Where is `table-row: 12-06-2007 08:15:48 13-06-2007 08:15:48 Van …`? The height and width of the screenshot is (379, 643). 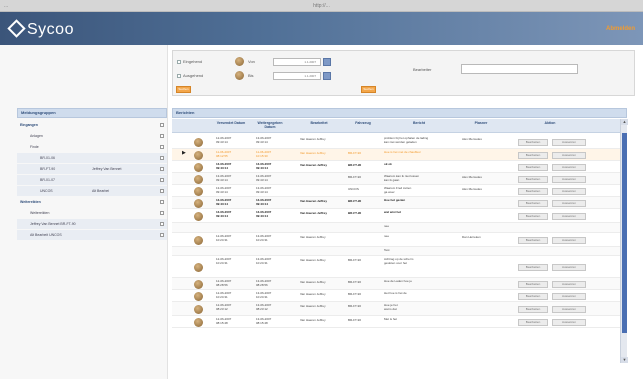
table-row: 12-06-2007 08:15:48 13-06-2007 08:15:48 Van … is located at coordinates (396, 322).